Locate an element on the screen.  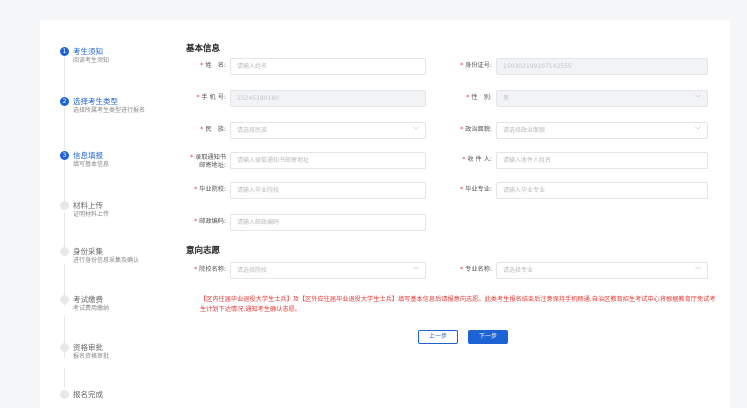
step-subtitle: 进行身份信息采集及确认 is located at coordinates (106, 260).